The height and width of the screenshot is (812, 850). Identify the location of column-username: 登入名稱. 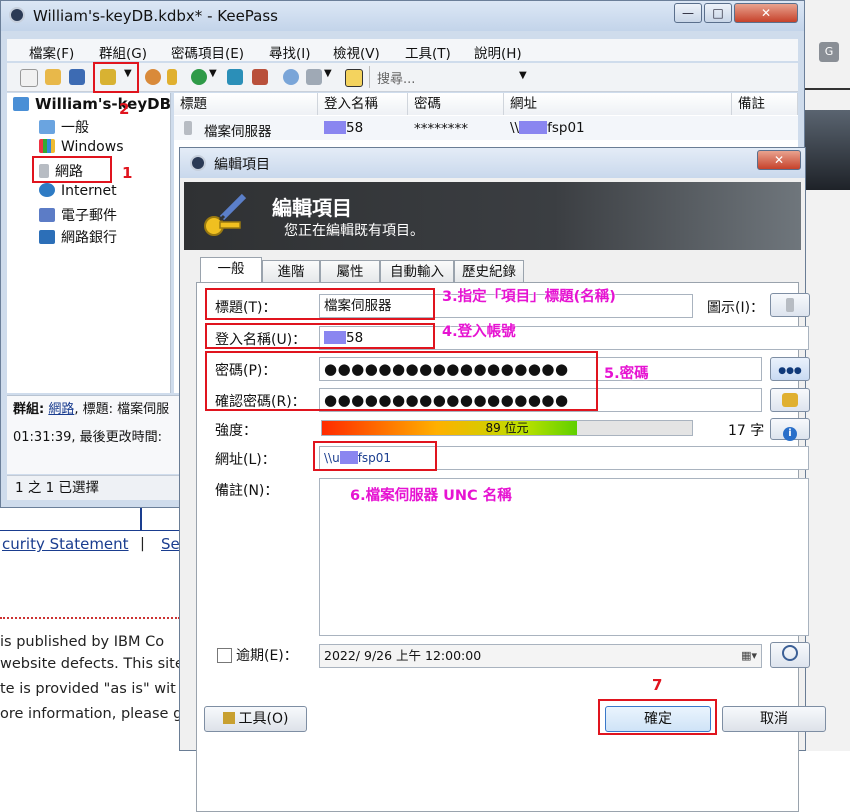
(363, 104).